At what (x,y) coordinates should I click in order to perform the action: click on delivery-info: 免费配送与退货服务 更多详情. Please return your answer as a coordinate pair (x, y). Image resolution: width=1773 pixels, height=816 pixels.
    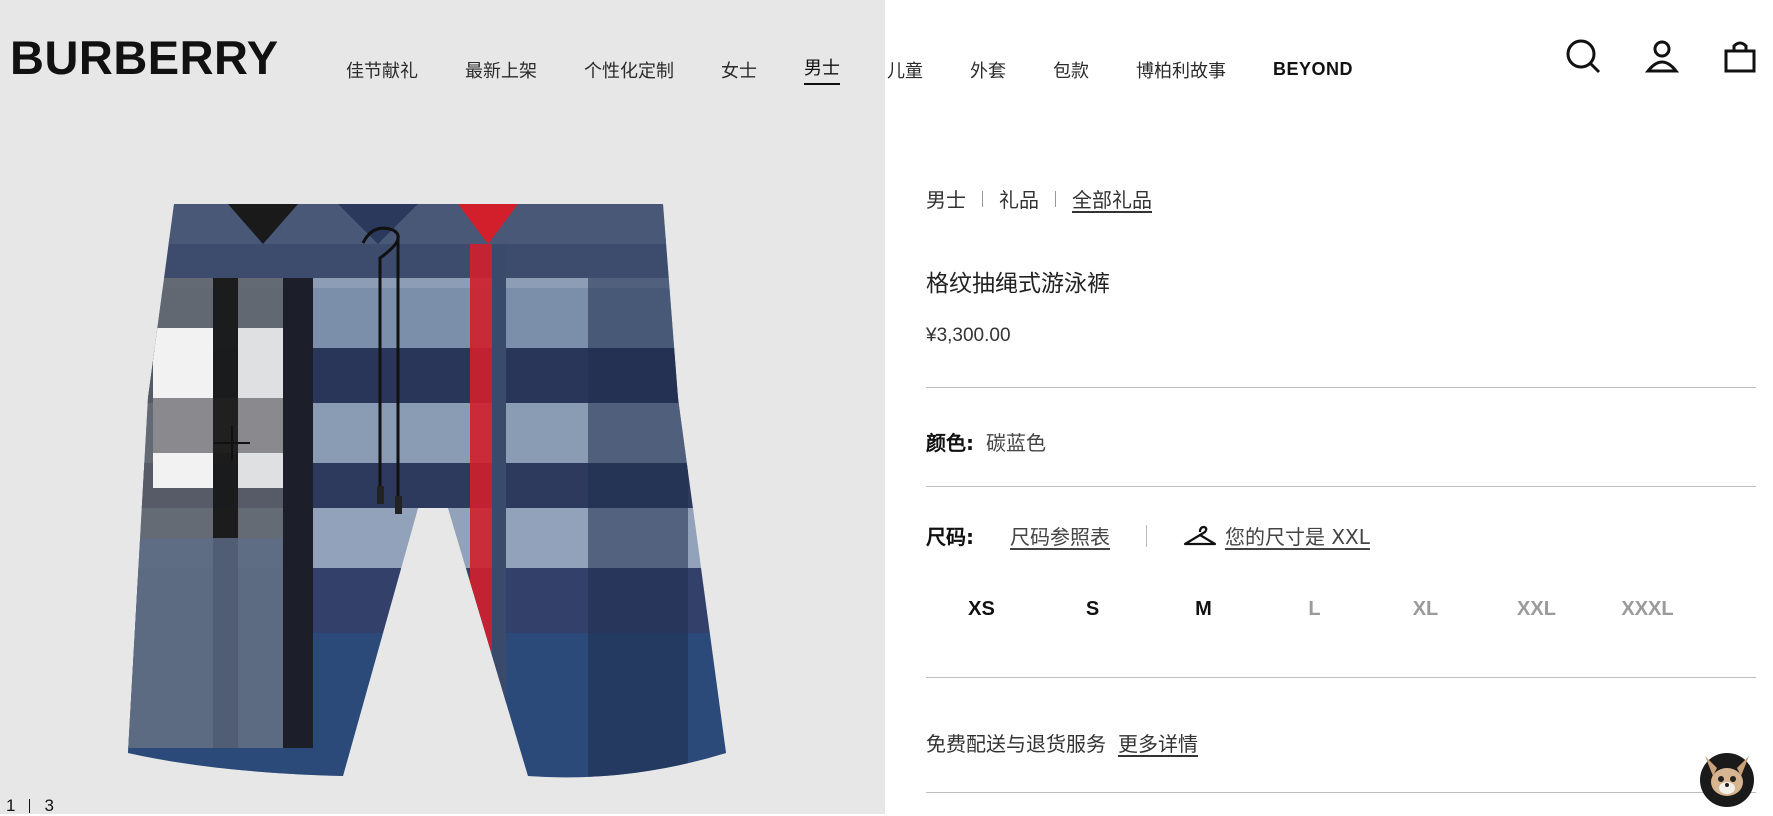
    Looking at the image, I should click on (1062, 742).